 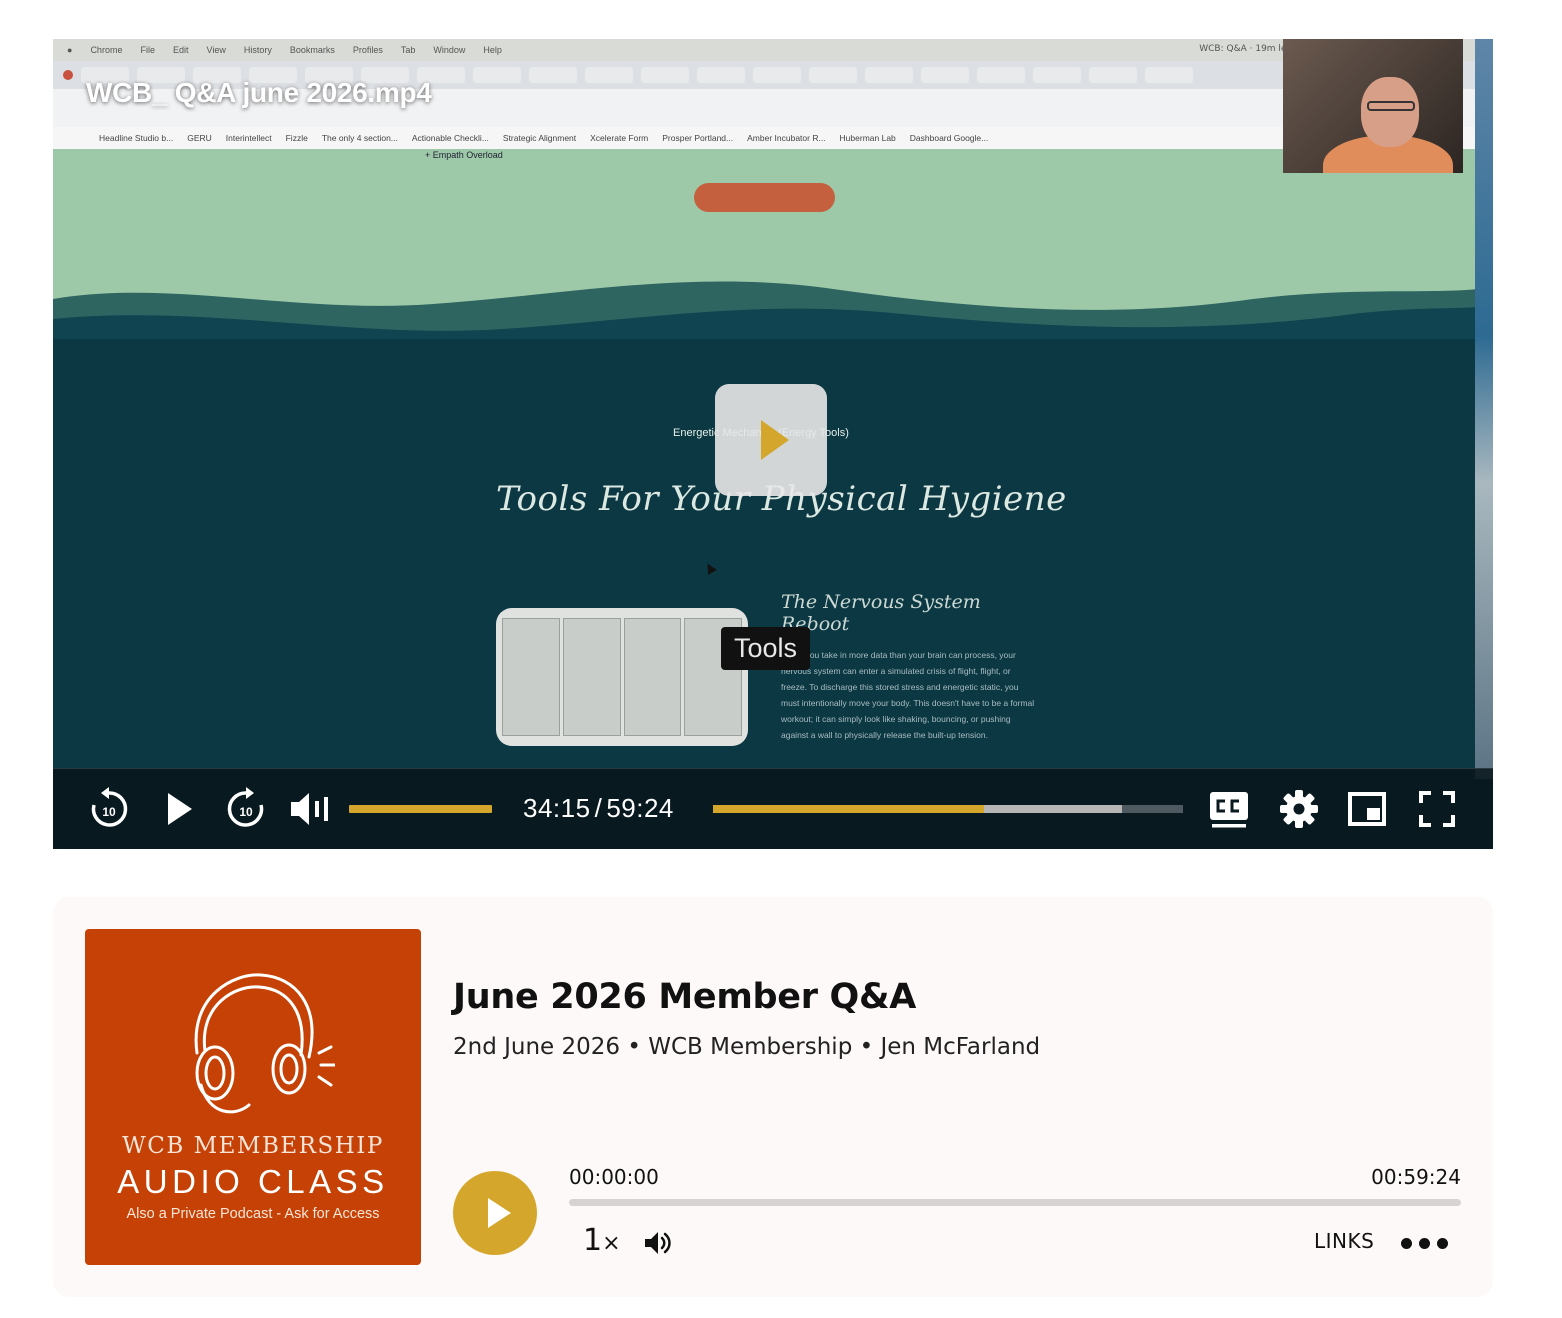 What do you see at coordinates (312, 50) in the screenshot?
I see `menubar-item: Bookmarks` at bounding box center [312, 50].